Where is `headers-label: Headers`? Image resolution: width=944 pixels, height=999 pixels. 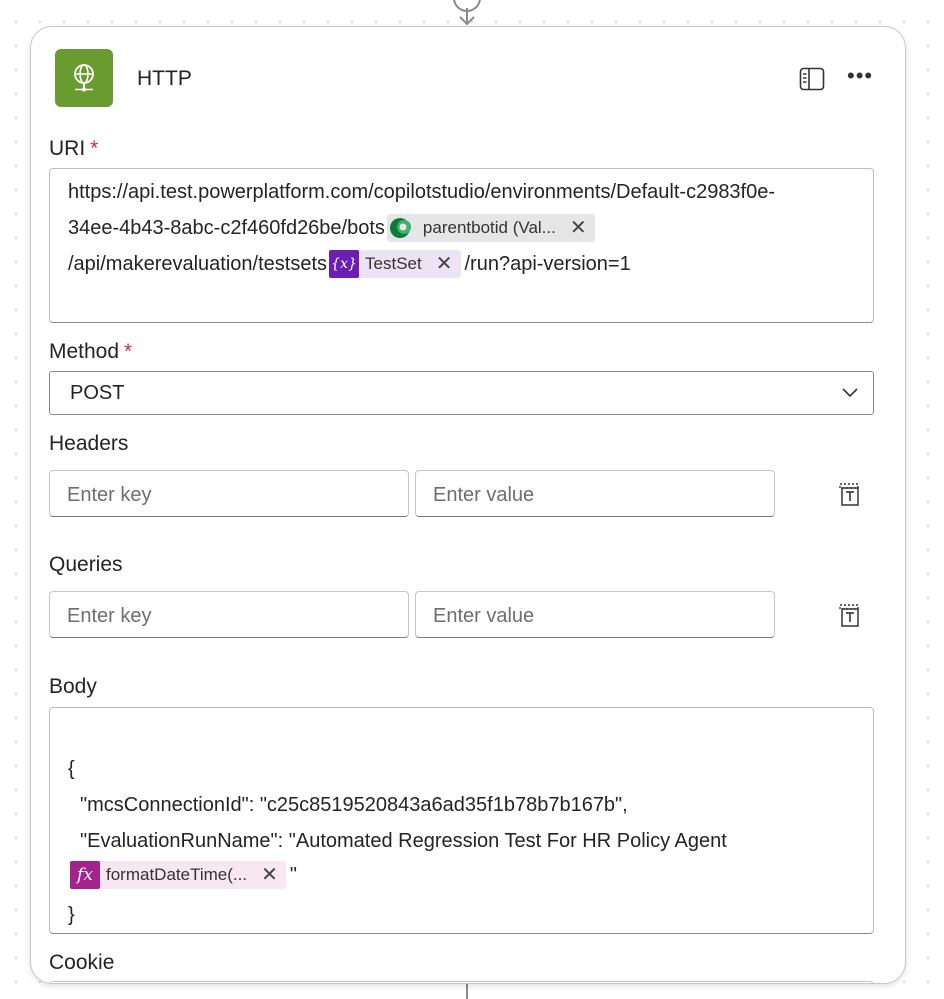
headers-label: Headers is located at coordinates (89, 443).